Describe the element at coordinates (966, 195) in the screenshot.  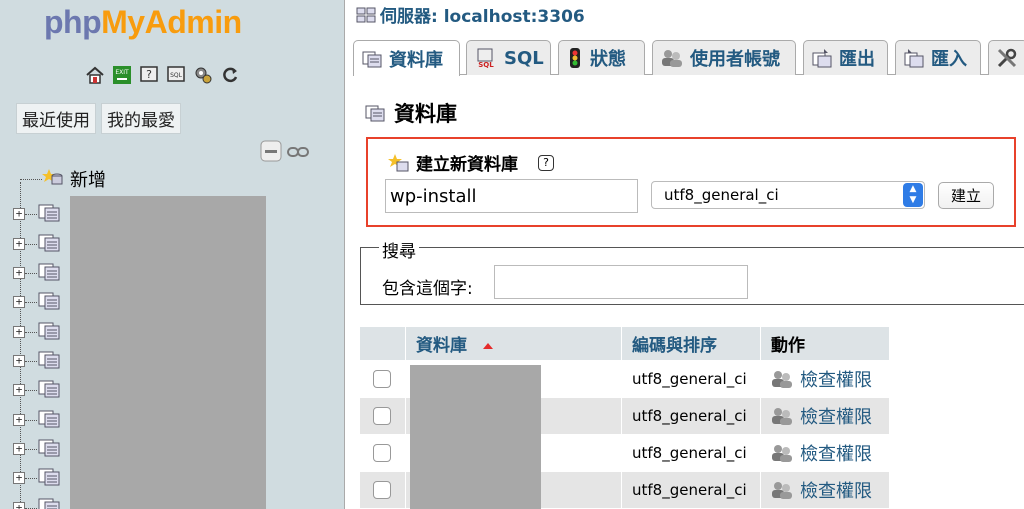
I see `create-button: 建立` at that location.